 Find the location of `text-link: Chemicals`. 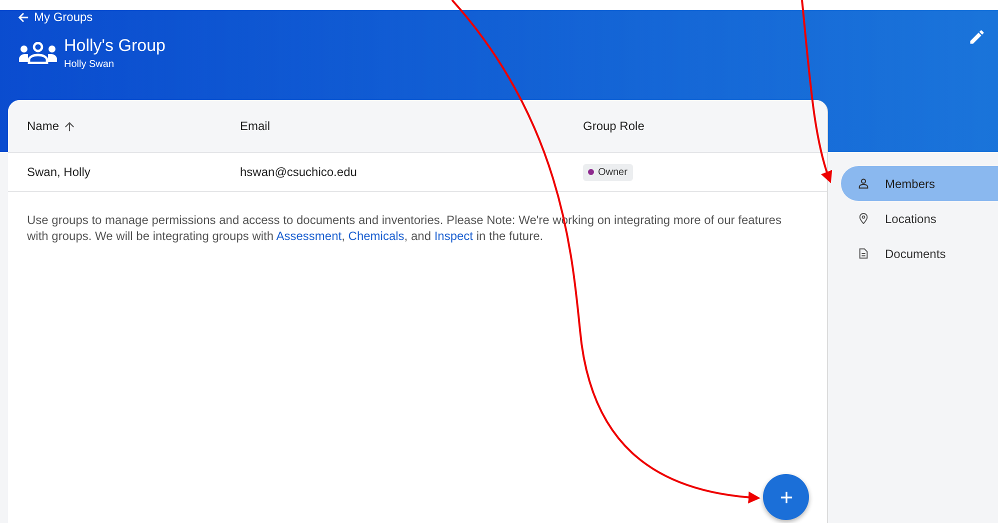

text-link: Chemicals is located at coordinates (376, 236).